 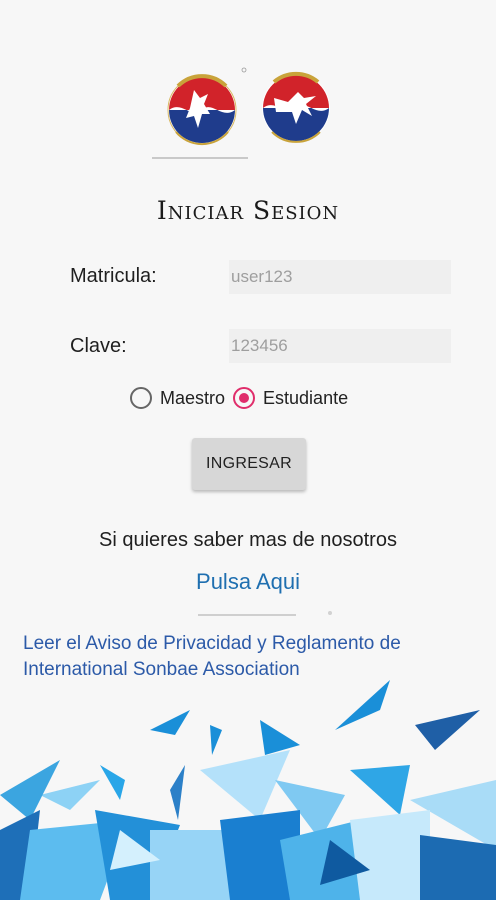 I want to click on ingresar-button: INGRESAR, so click(x=249, y=464).